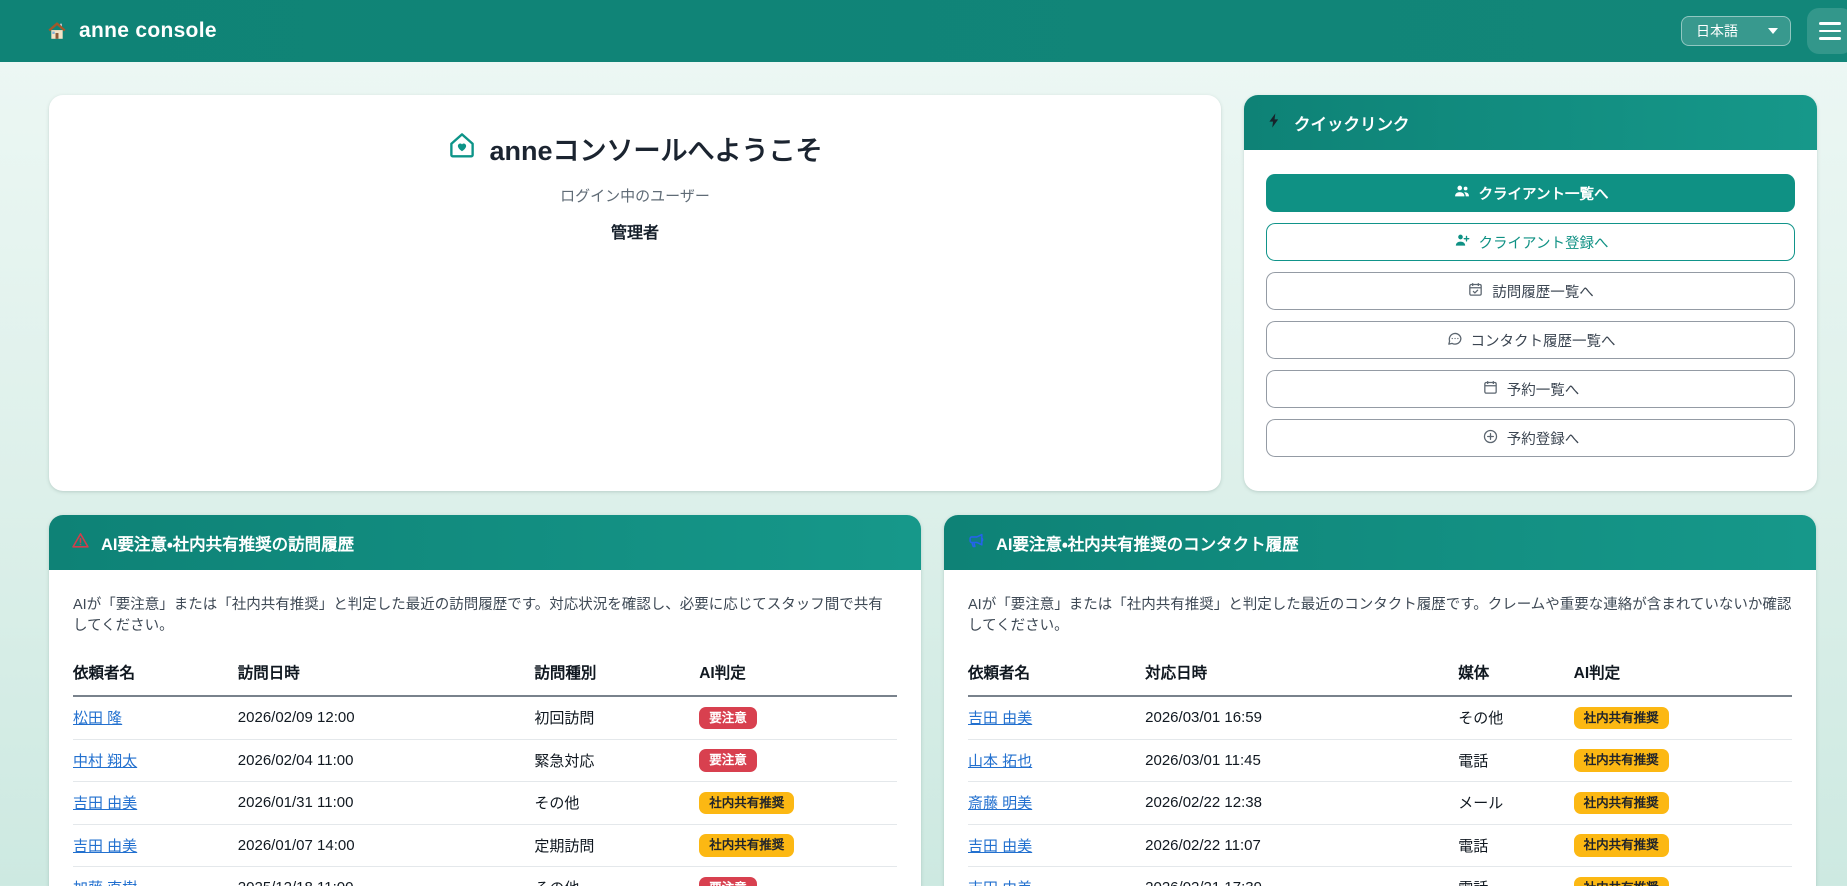 The width and height of the screenshot is (1847, 886). Describe the element at coordinates (617, 718) in the screenshot. I see `type-cell: 初回訪問` at that location.